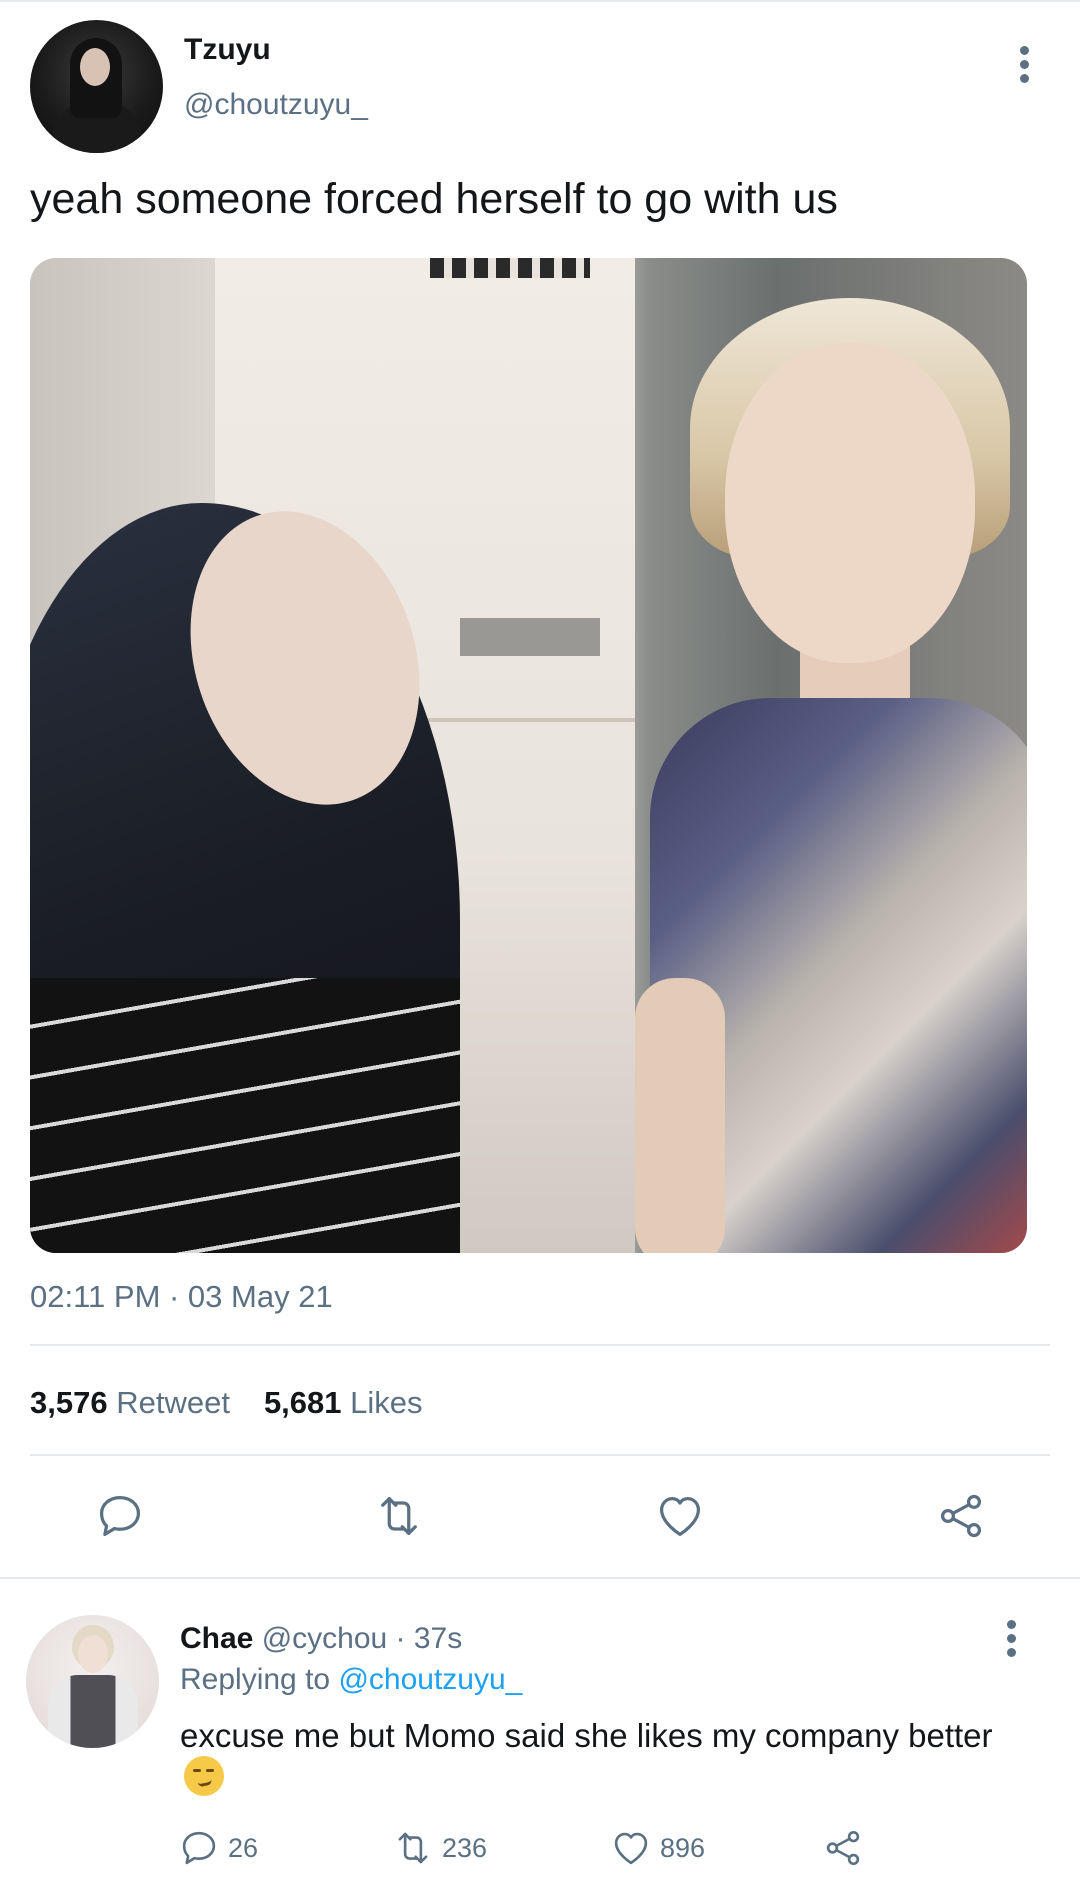 Image resolution: width=1080 pixels, height=1890 pixels. What do you see at coordinates (204, 1776) in the screenshot?
I see `smirk-emoji-icon` at bounding box center [204, 1776].